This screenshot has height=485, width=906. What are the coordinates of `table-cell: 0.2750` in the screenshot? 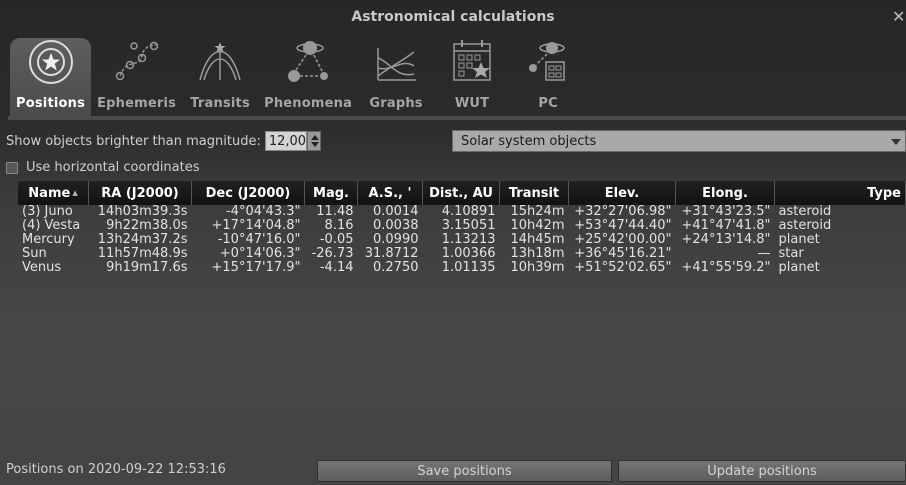 It's located at (396, 267).